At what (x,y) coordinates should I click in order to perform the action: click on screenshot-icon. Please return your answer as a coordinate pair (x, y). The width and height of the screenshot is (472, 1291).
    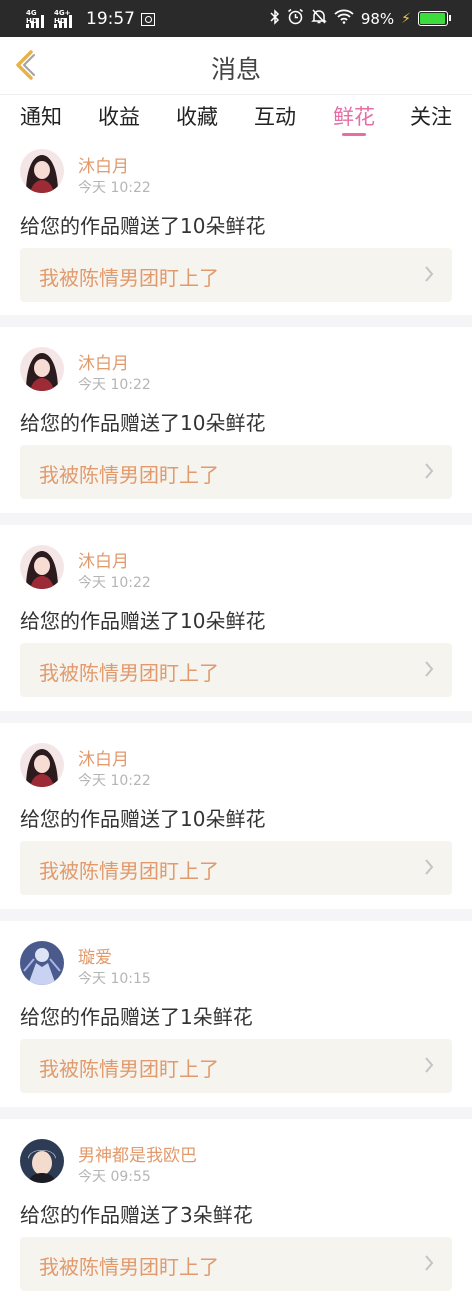
    Looking at the image, I should click on (148, 19).